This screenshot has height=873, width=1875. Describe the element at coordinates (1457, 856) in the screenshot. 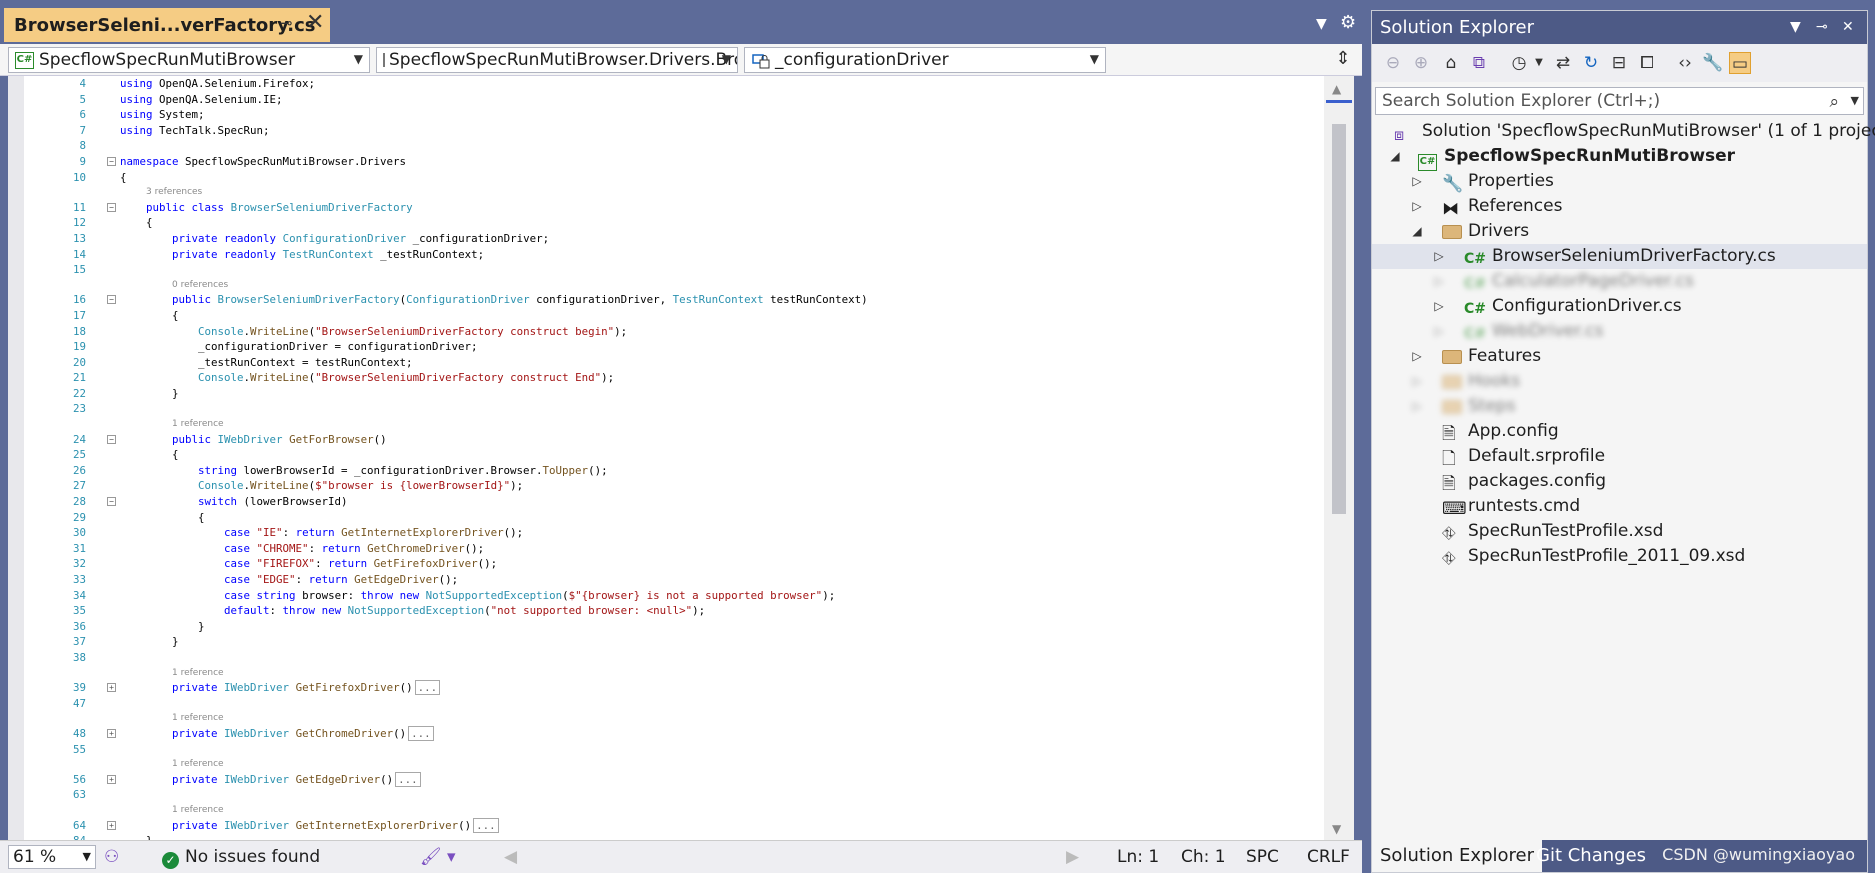

I see `tab-solution-explorer: Solution Explorer` at that location.